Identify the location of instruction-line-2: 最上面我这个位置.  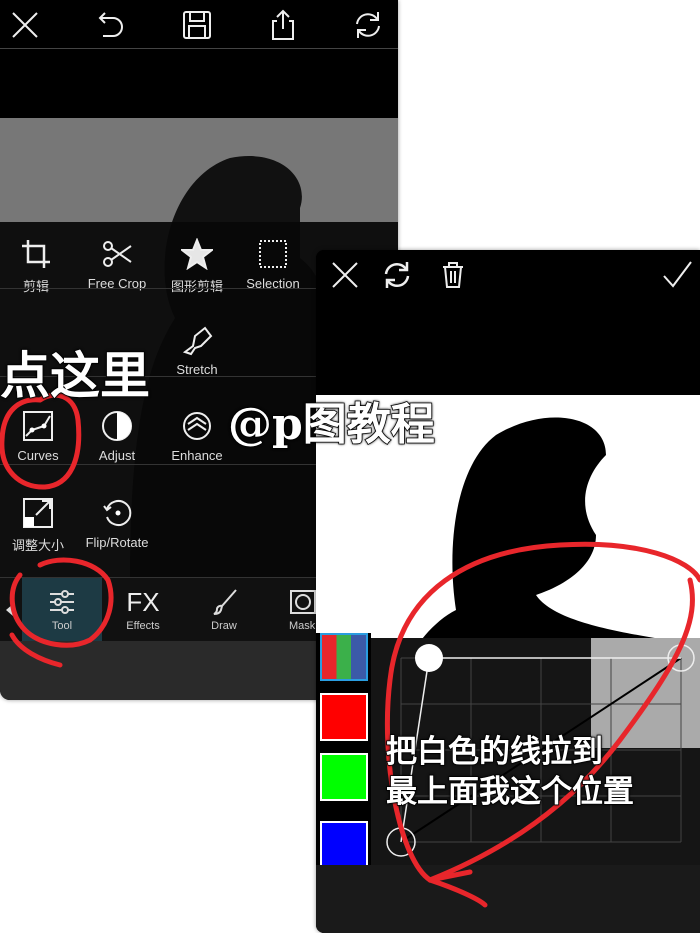
(510, 791).